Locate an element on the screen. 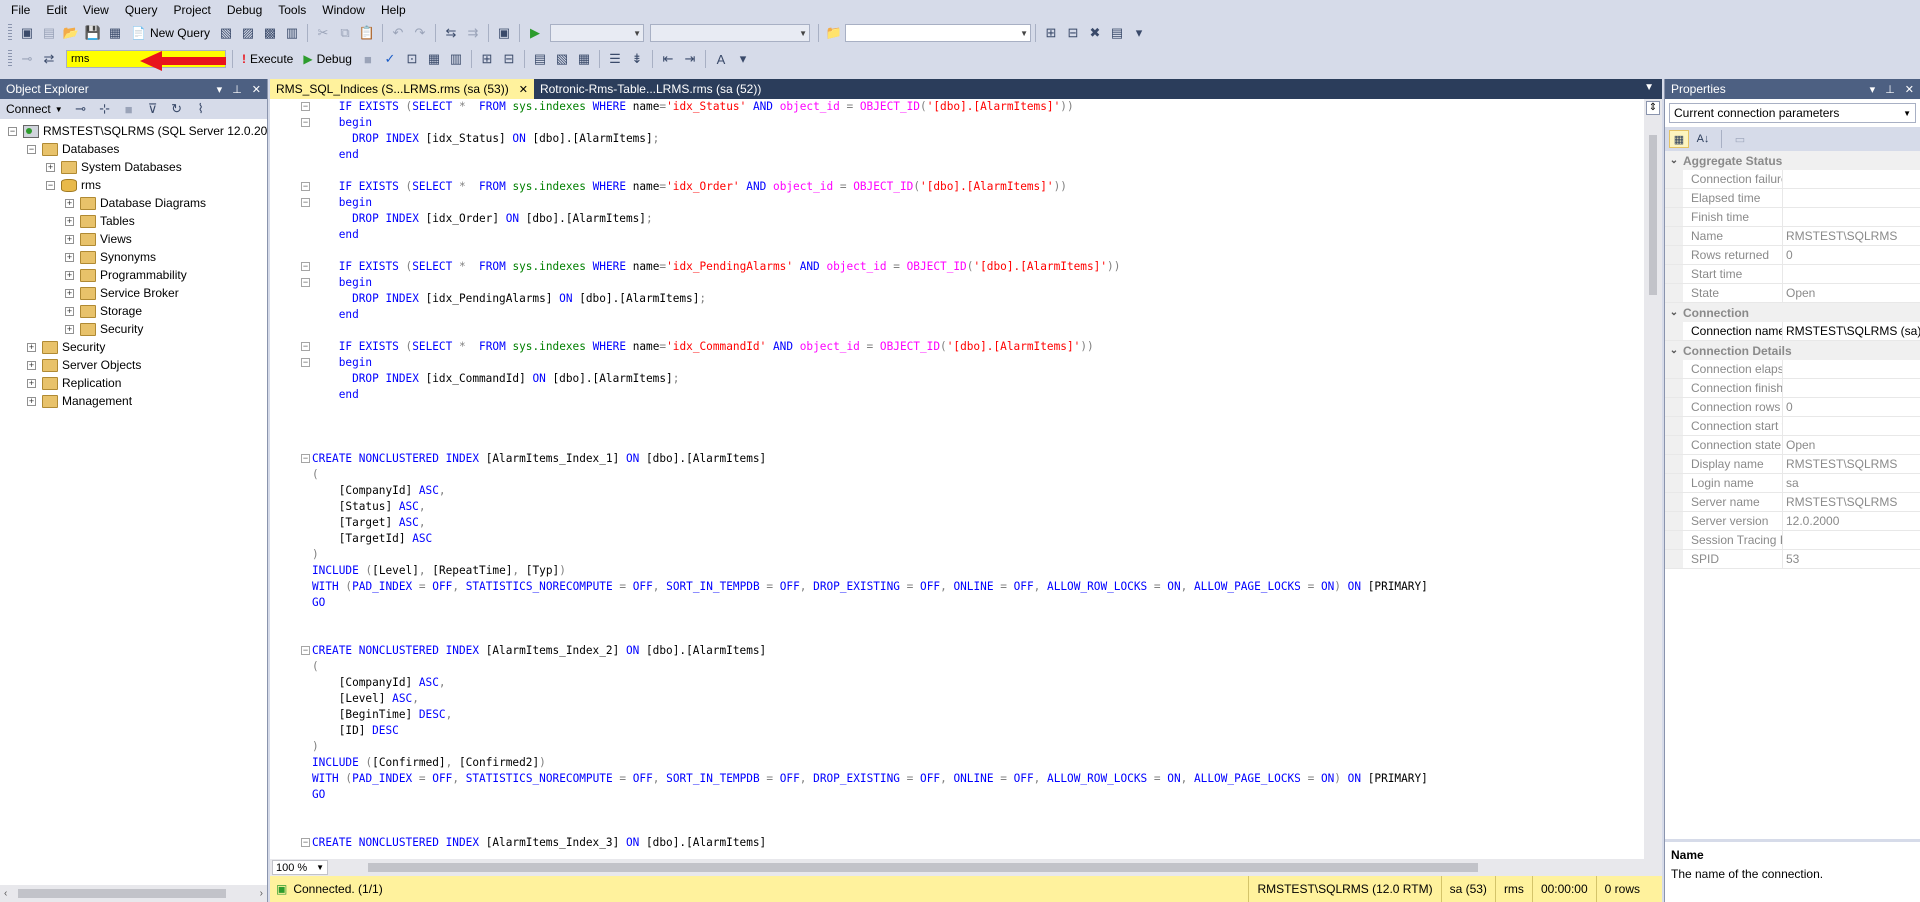 The image size is (1920, 902). query-designer-icon: ▦ is located at coordinates (434, 59).